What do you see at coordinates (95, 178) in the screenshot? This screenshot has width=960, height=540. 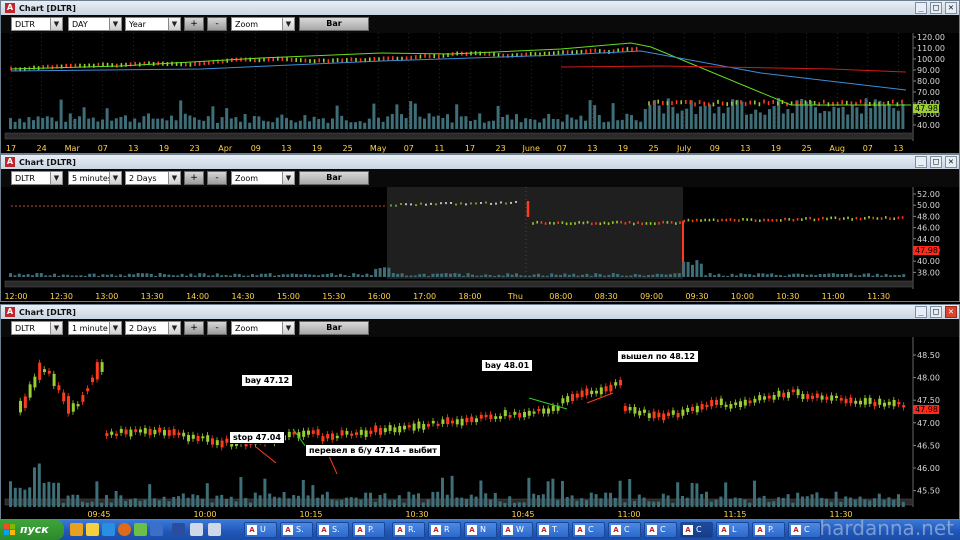 I see `period-select: 5 minutes ▼` at bounding box center [95, 178].